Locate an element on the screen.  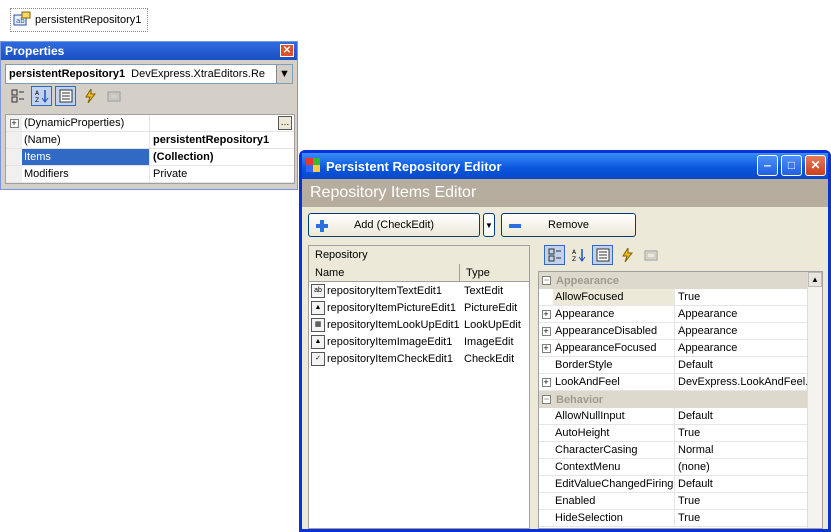
category-header: − Appearance is located at coordinates (673, 280).